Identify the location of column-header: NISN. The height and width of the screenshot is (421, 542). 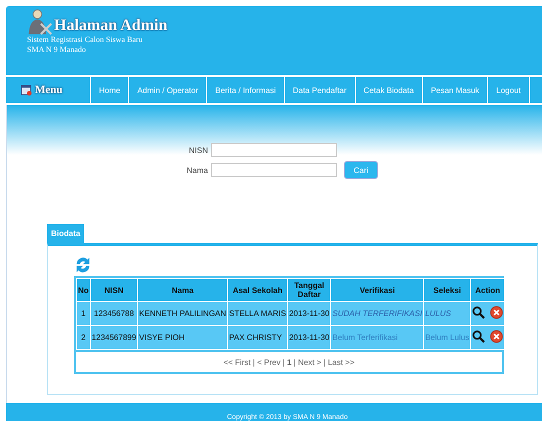
(114, 290).